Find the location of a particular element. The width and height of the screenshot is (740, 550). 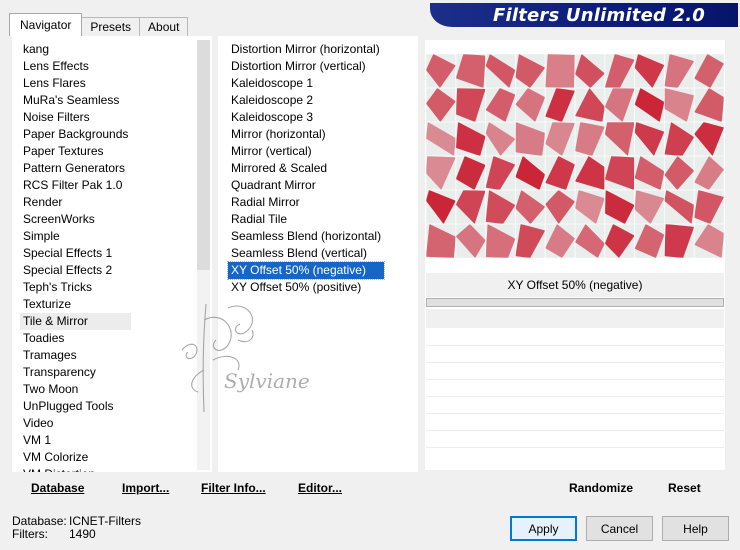

randomize-button: Randomize is located at coordinates (601, 488).